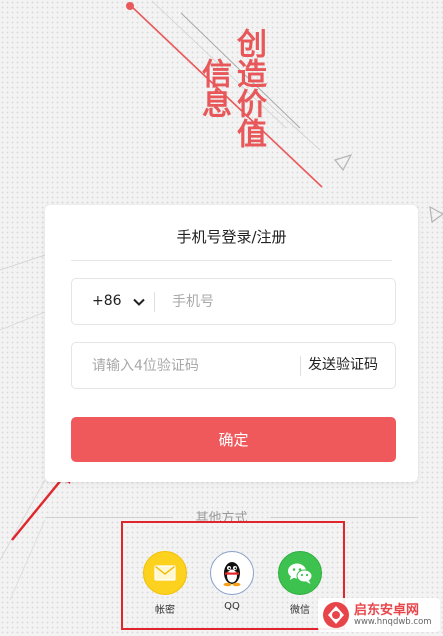  What do you see at coordinates (300, 610) in the screenshot?
I see `wechat-option-label: 微信` at bounding box center [300, 610].